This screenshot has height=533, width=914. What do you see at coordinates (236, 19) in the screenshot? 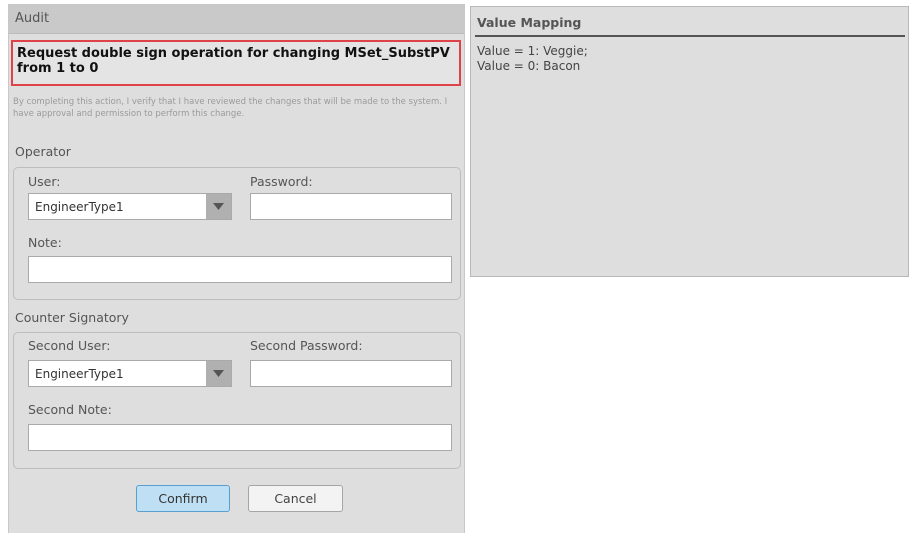
I see `audit-header: Audit` at bounding box center [236, 19].